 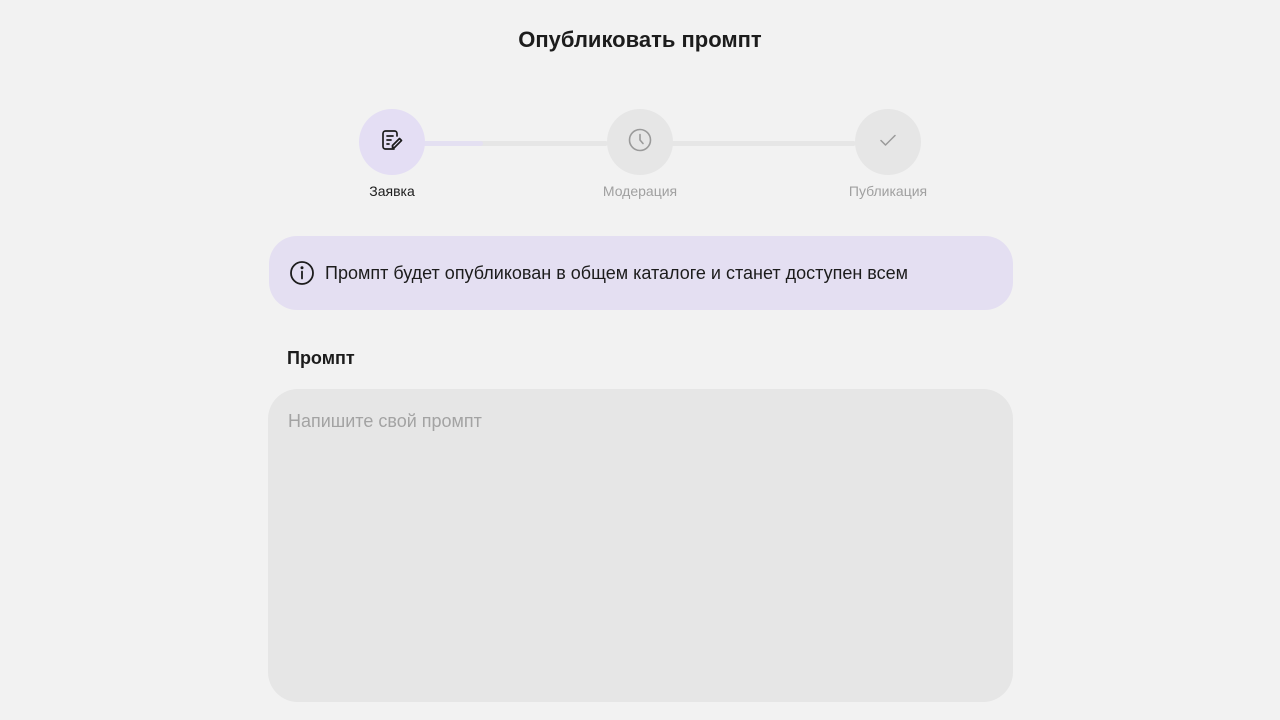 I want to click on check-icon, so click(x=888, y=142).